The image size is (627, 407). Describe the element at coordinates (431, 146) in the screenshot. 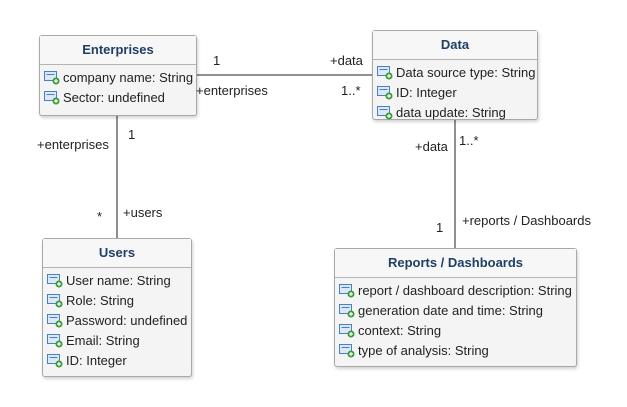

I see `role-data-reports-assoc: +data` at that location.